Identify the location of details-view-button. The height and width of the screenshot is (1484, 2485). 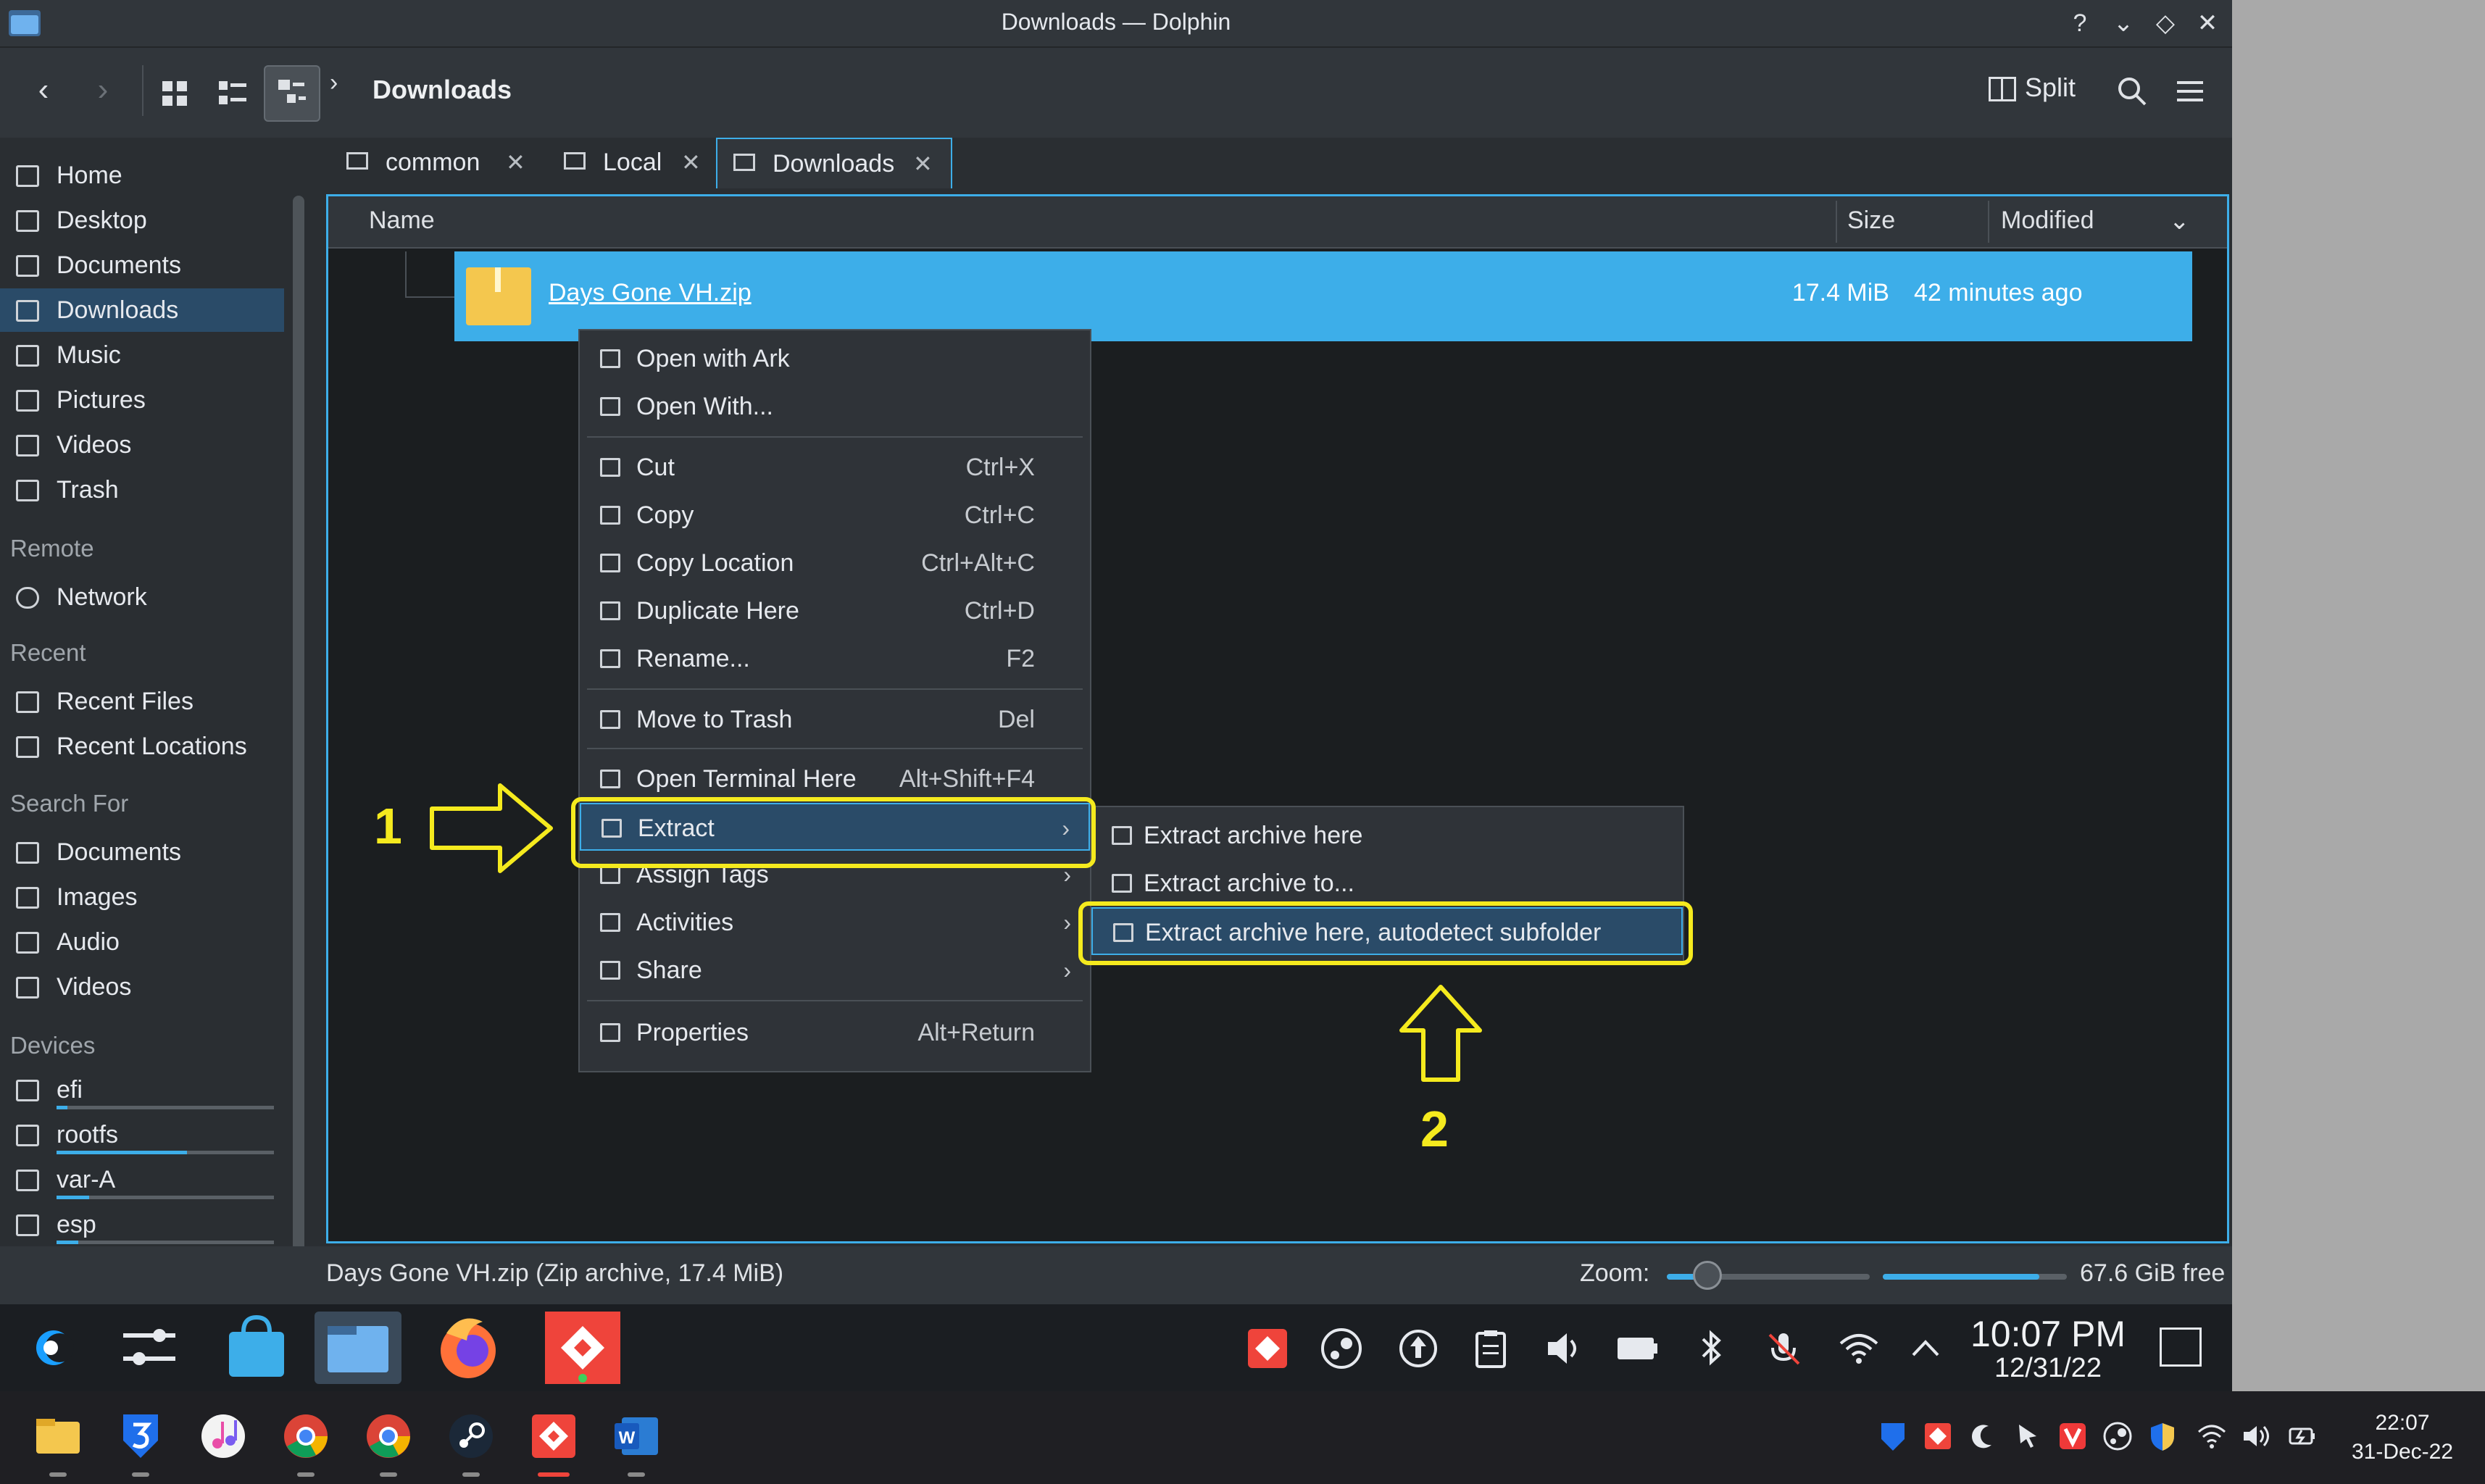
(292, 93).